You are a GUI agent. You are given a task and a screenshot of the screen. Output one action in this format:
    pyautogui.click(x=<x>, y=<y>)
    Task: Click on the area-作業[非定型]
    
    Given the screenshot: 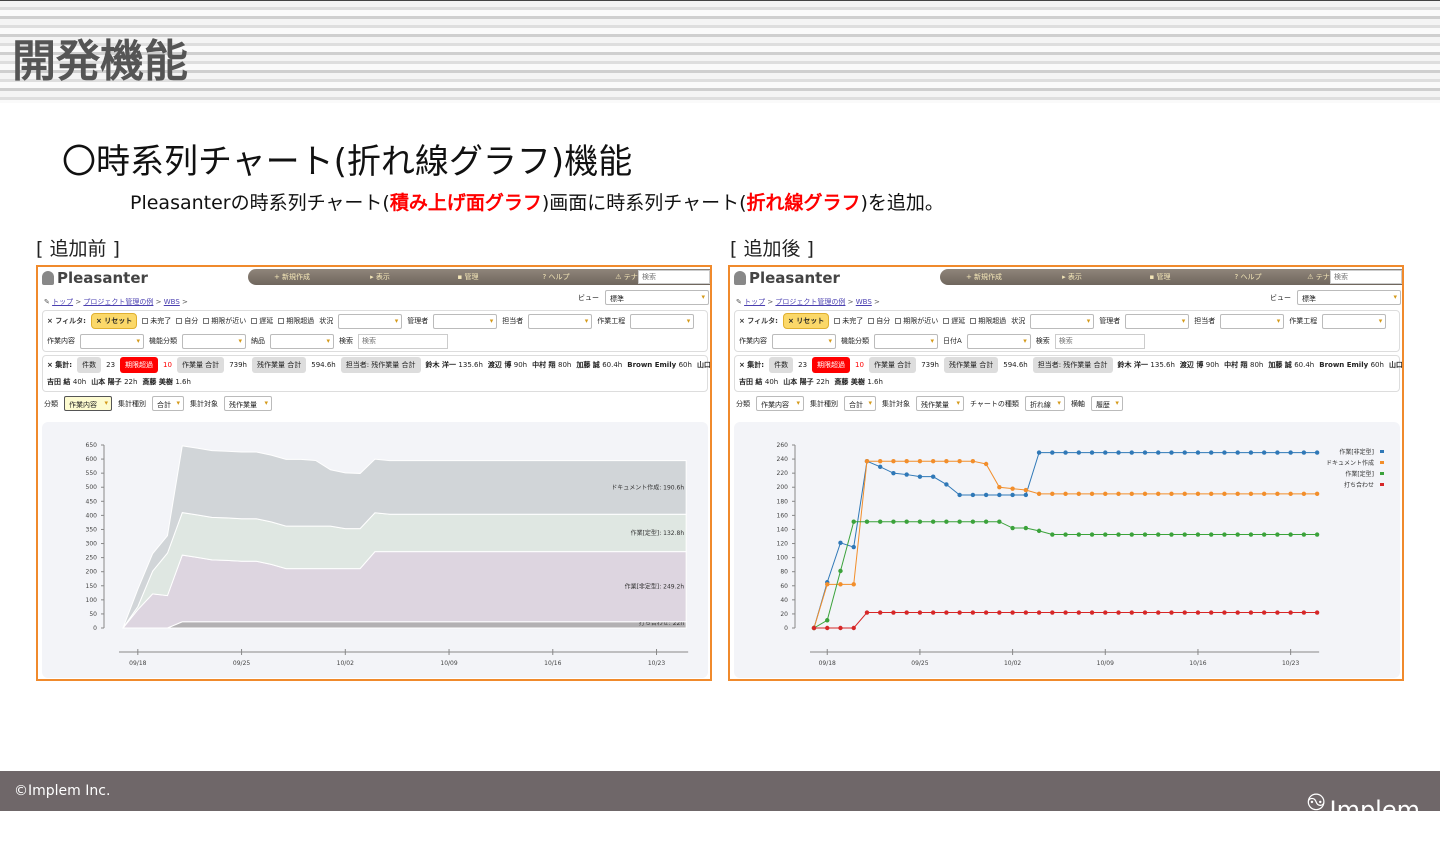 What is the action you would take?
    pyautogui.click(x=404, y=590)
    